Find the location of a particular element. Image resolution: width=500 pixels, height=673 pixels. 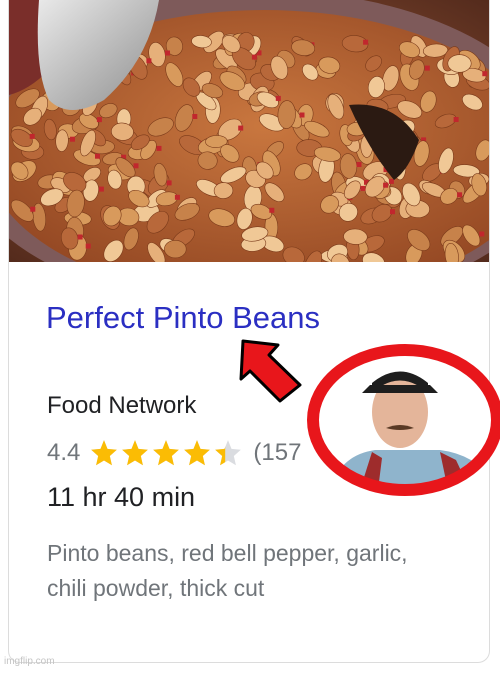

watermark: imgflip.com is located at coordinates (29, 661).